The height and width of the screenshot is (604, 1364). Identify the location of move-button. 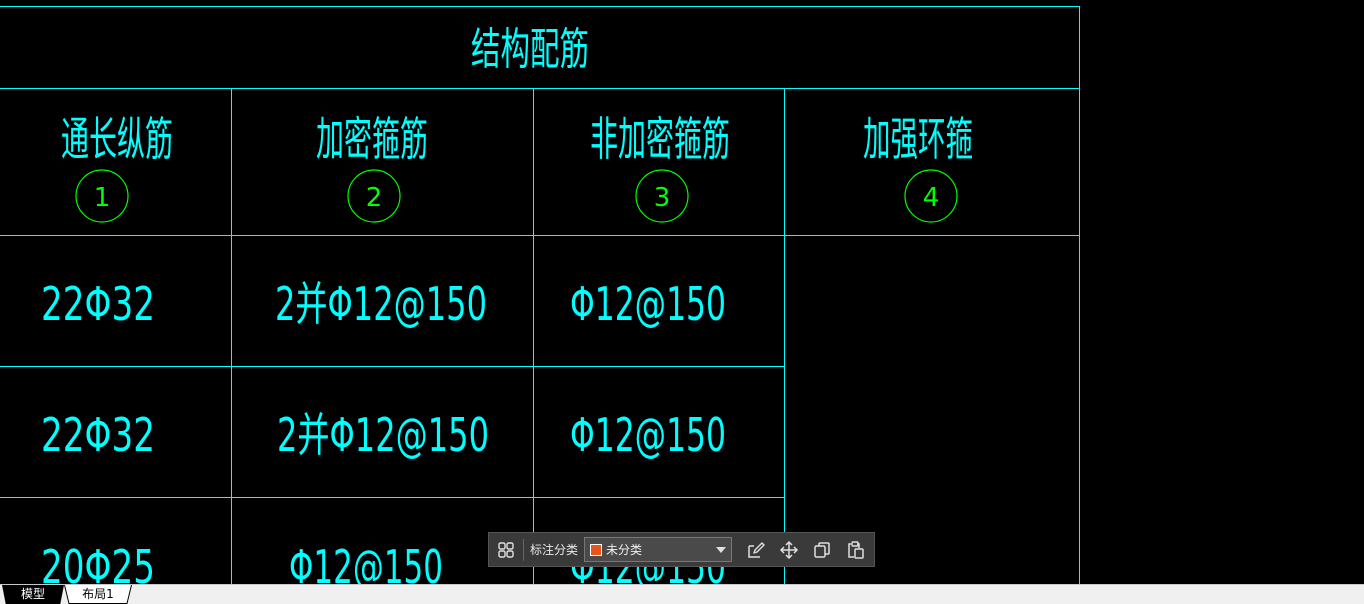
(789, 550).